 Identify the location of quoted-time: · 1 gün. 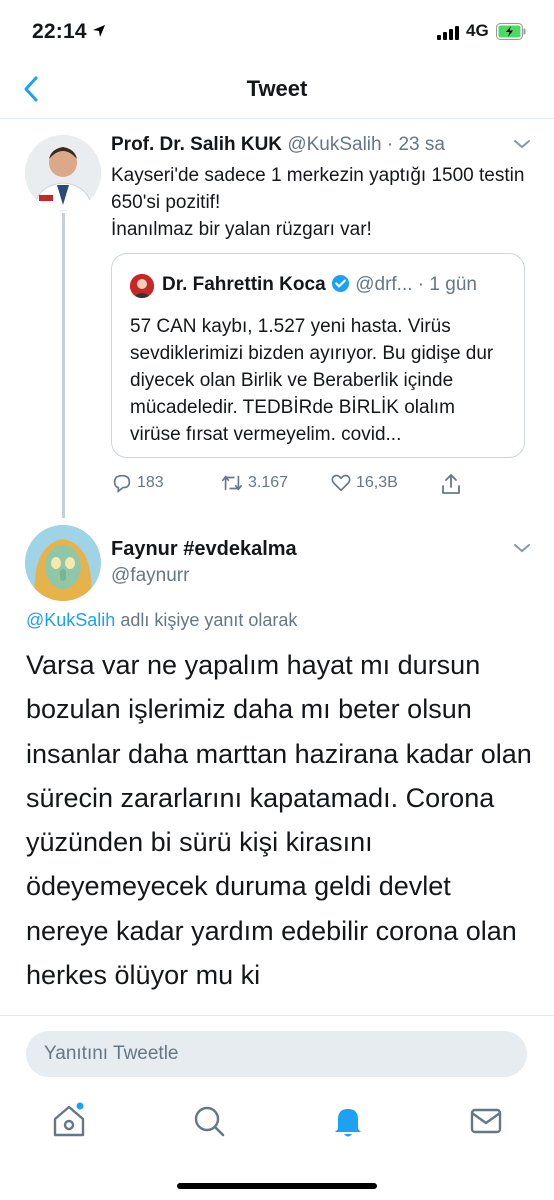
(447, 284).